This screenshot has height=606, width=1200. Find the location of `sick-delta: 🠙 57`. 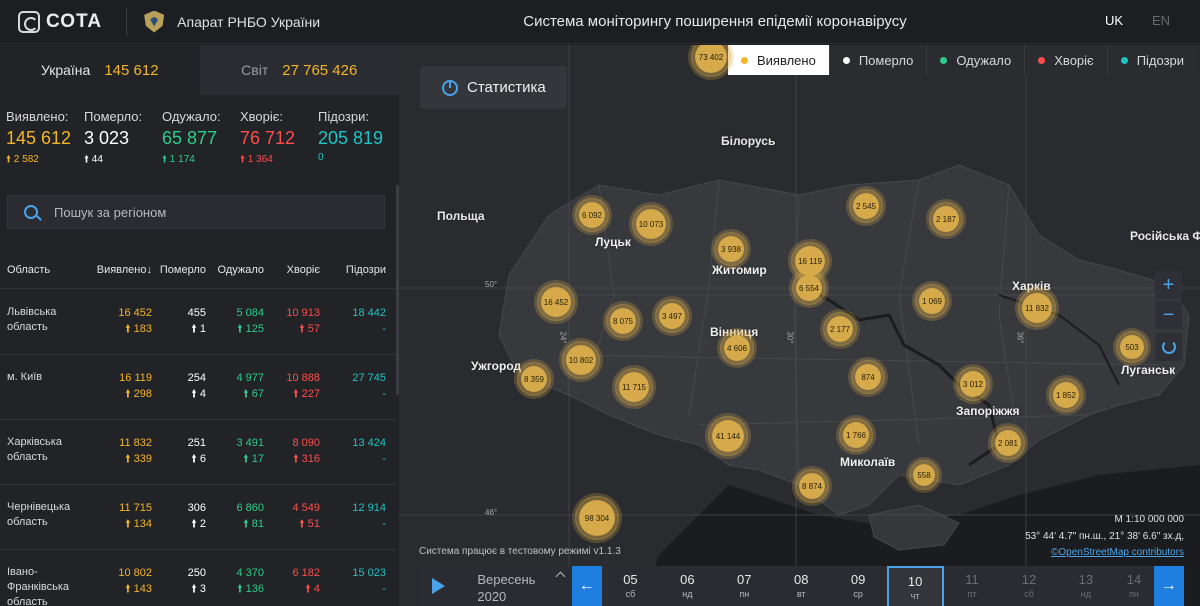

sick-delta: 🠙 57 is located at coordinates (292, 329).